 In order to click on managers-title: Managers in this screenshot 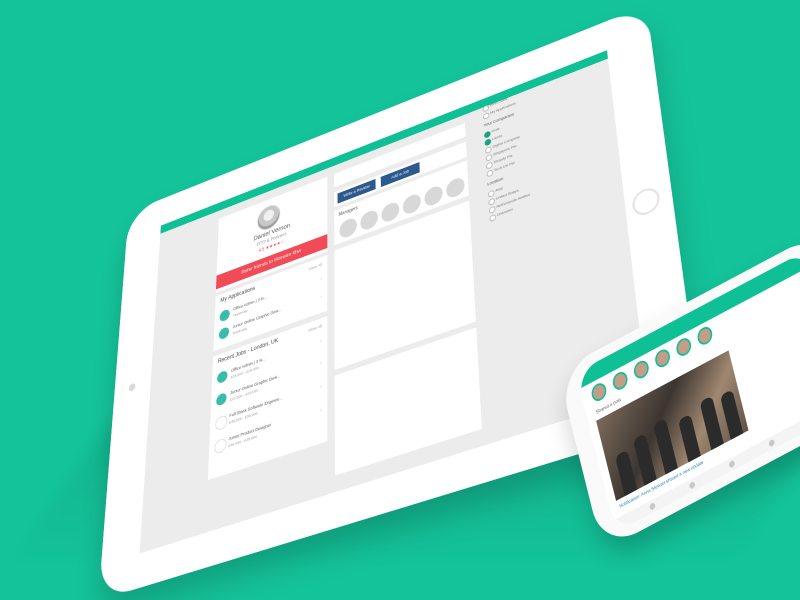, I will do `click(348, 211)`.